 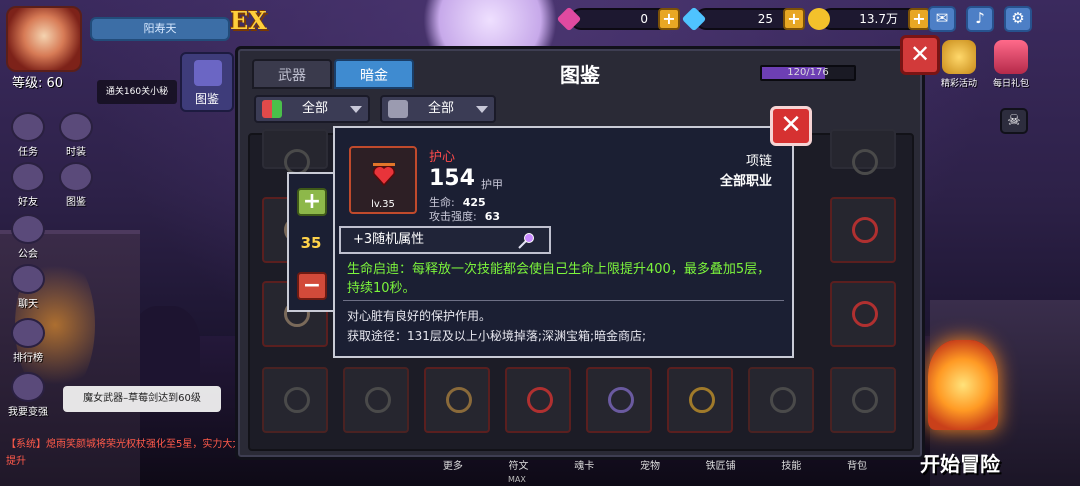 I want to click on currency-pink-gem: 0 +, so click(x=618, y=19).